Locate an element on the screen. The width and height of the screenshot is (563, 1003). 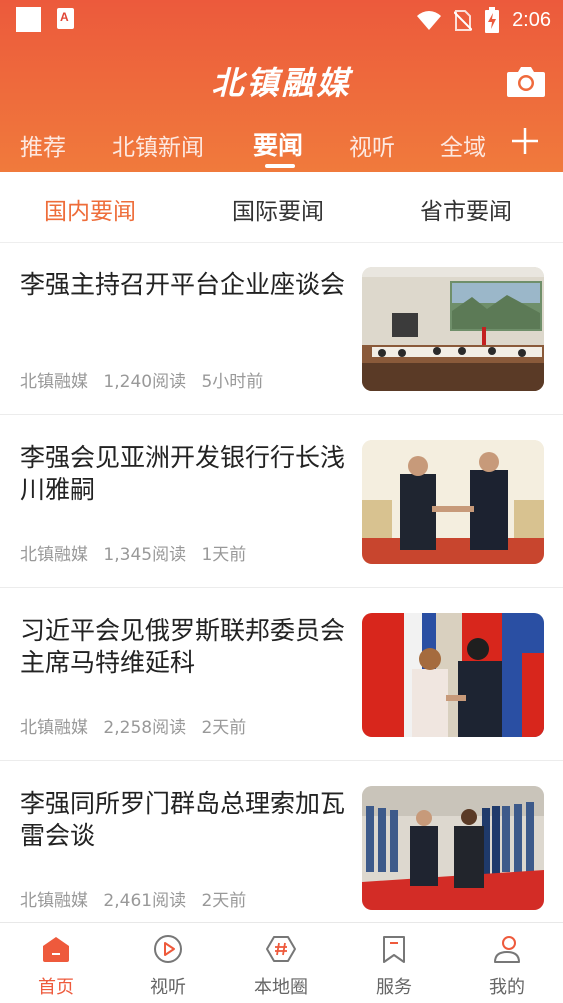
active-tab-indicator is located at coordinates (280, 166).